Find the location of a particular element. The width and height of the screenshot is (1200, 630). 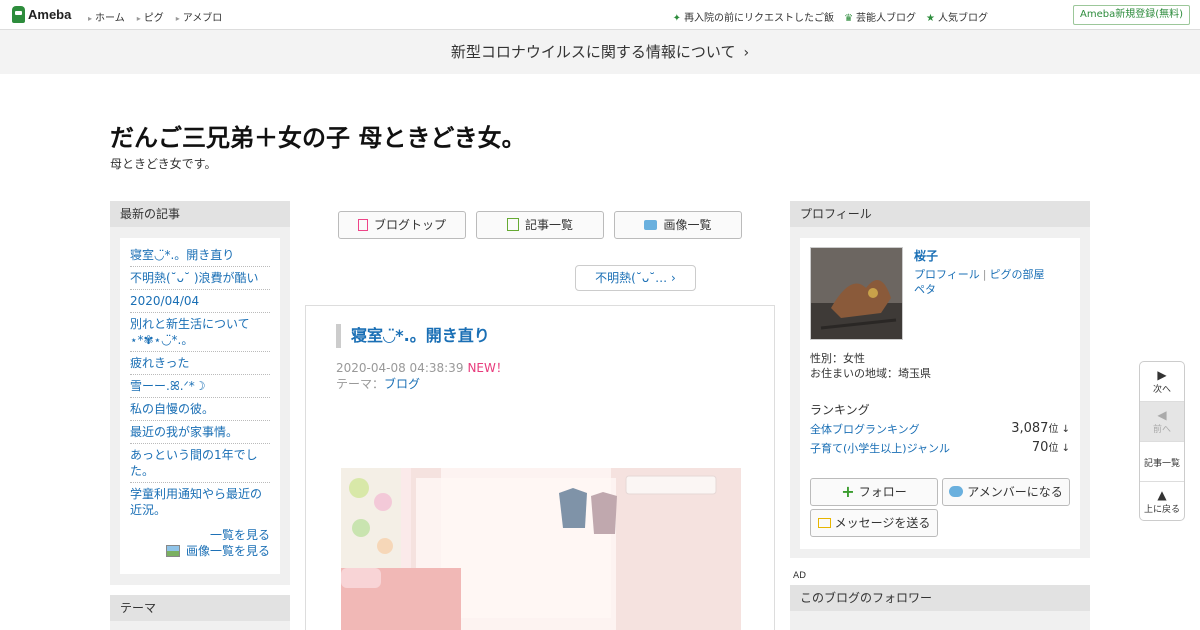

covid-notice-banner: 新型コロナウイルスに関する情報について › is located at coordinates (600, 52).